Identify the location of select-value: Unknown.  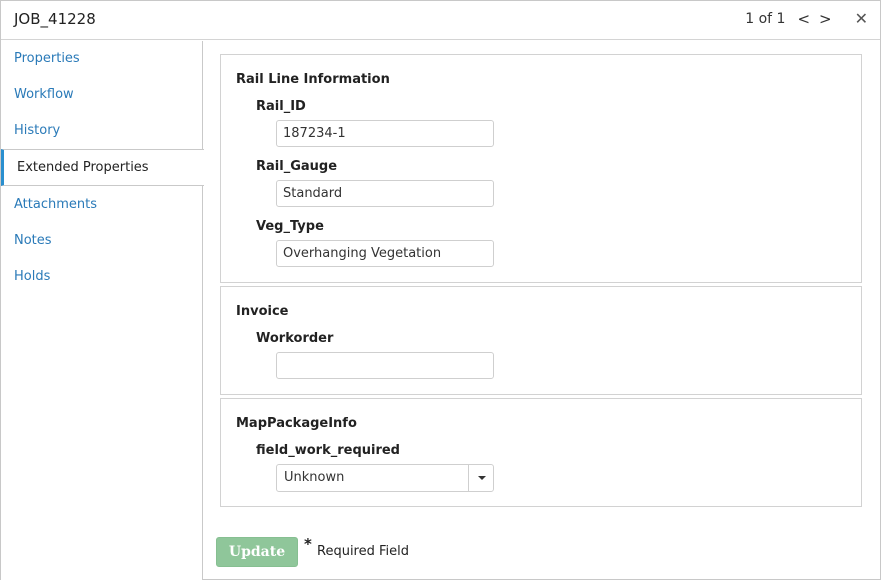
(314, 477).